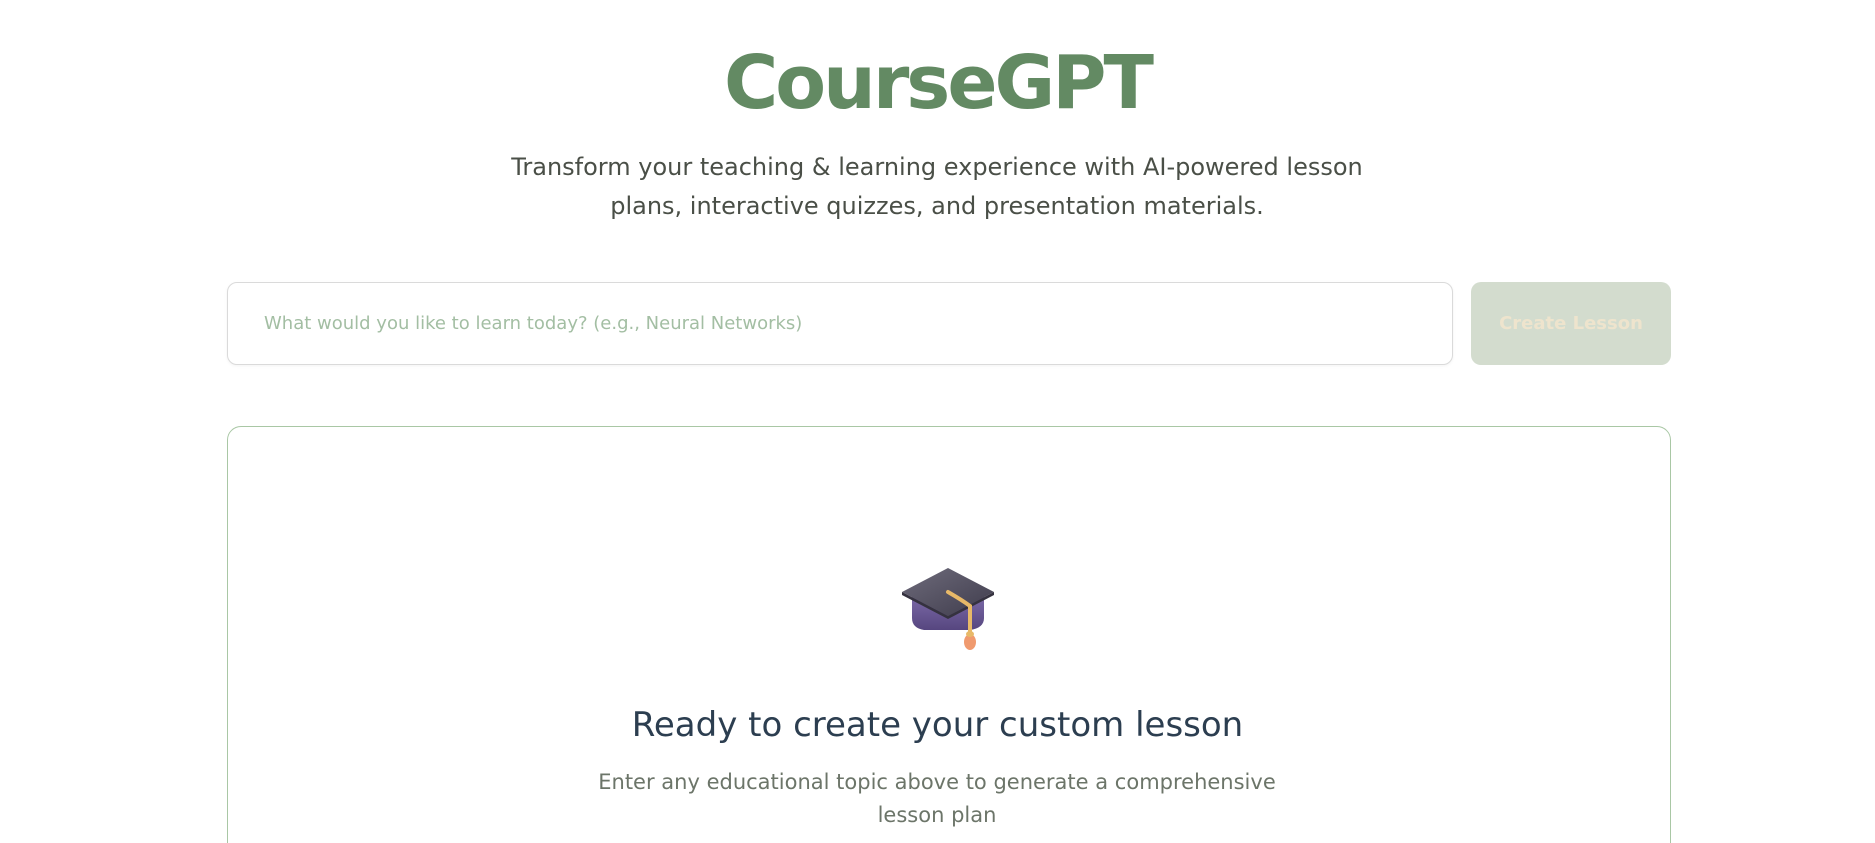 The width and height of the screenshot is (1875, 843). I want to click on create-lesson-button: Create Lesson, so click(1571, 323).